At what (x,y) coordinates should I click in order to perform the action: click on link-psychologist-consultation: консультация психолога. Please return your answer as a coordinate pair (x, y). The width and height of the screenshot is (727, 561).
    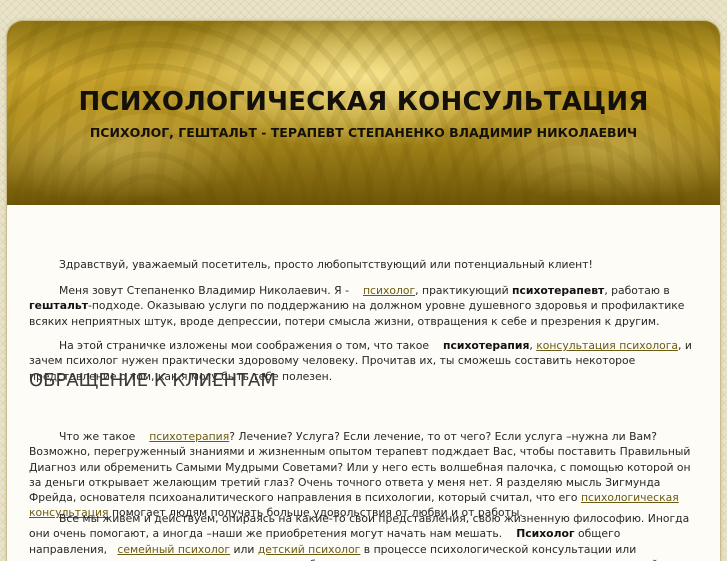
    Looking at the image, I should click on (607, 345).